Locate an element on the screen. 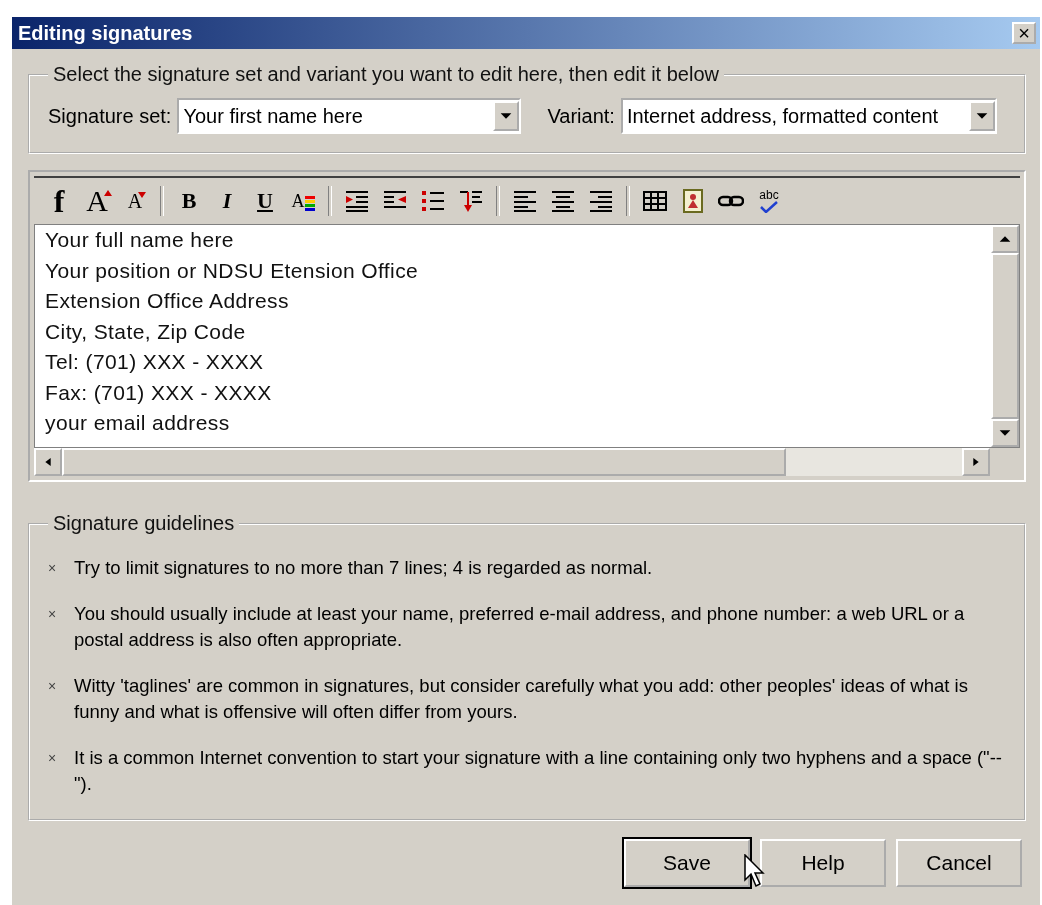 This screenshot has height=905, width=1042. scroll-left-button is located at coordinates (48, 462).